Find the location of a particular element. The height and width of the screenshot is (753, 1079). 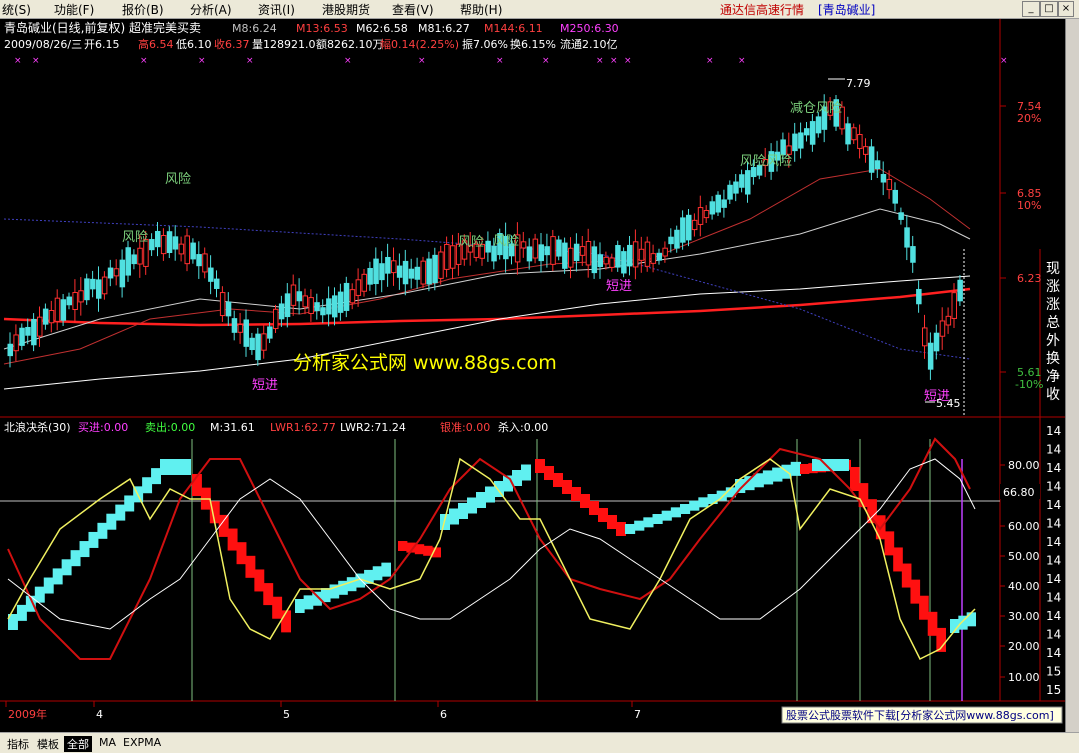

info-date: 2009/08/26/三 is located at coordinates (43, 44).